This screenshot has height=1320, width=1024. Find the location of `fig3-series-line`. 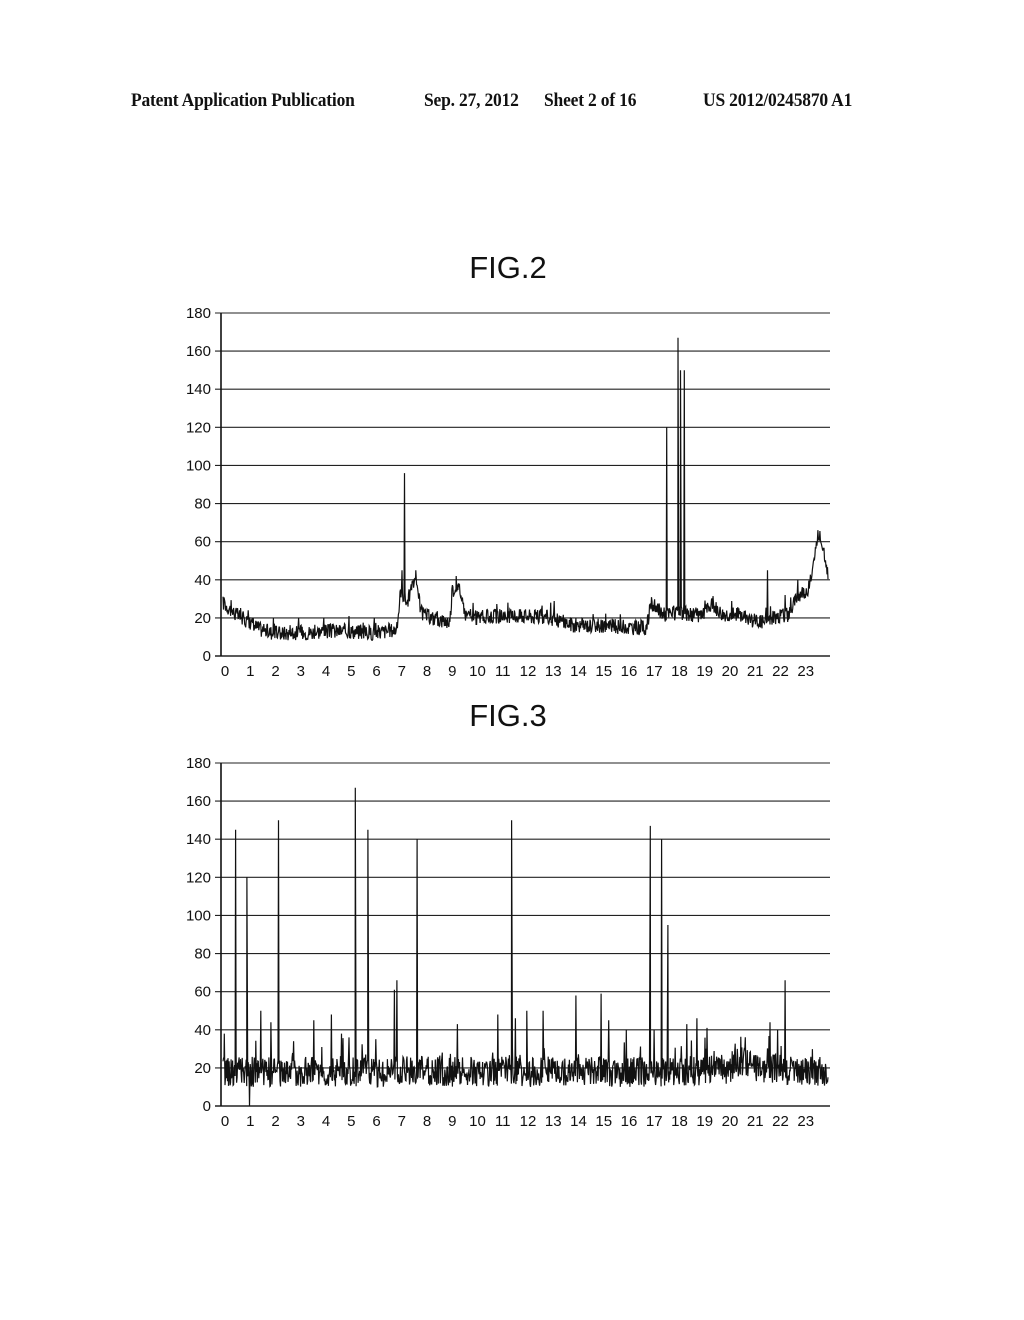

fig3-series-line is located at coordinates (525, 947).